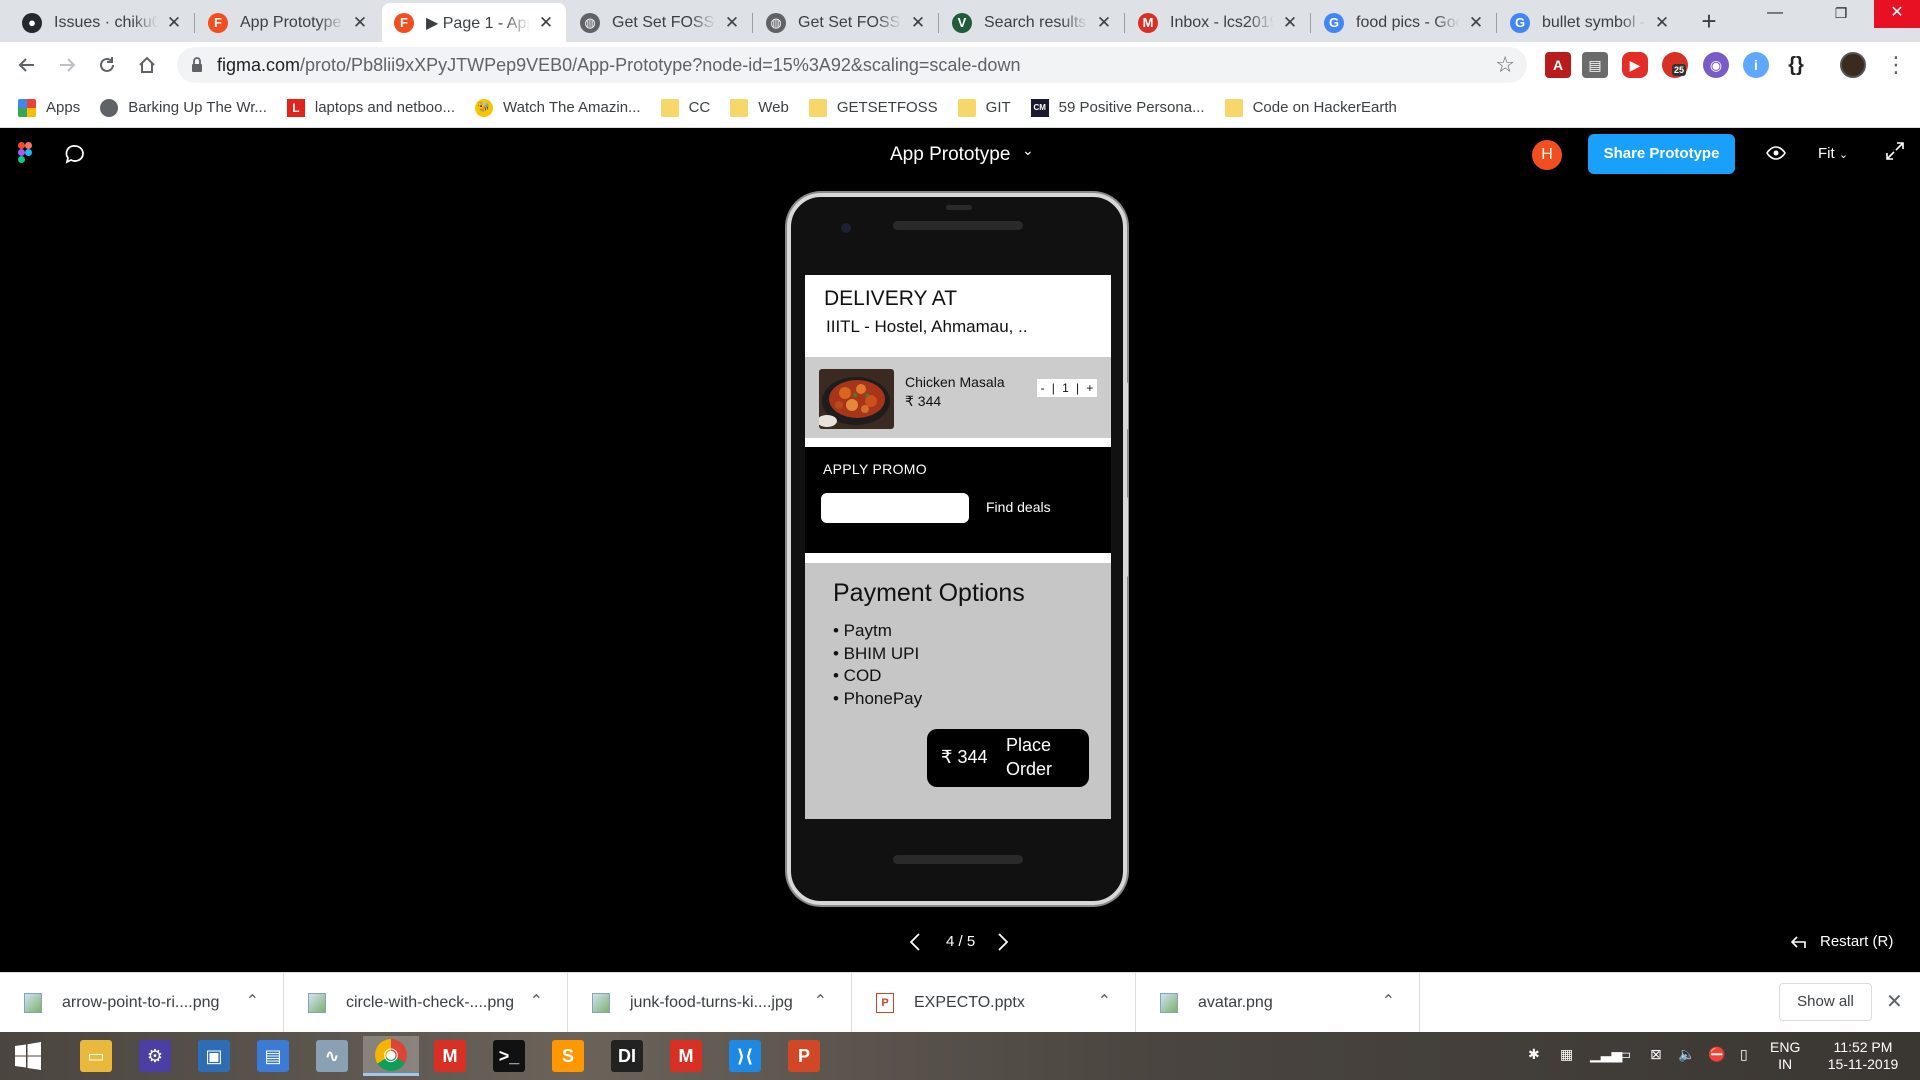  Describe the element at coordinates (49, 107) in the screenshot. I see `bookmark-item: Apps` at that location.